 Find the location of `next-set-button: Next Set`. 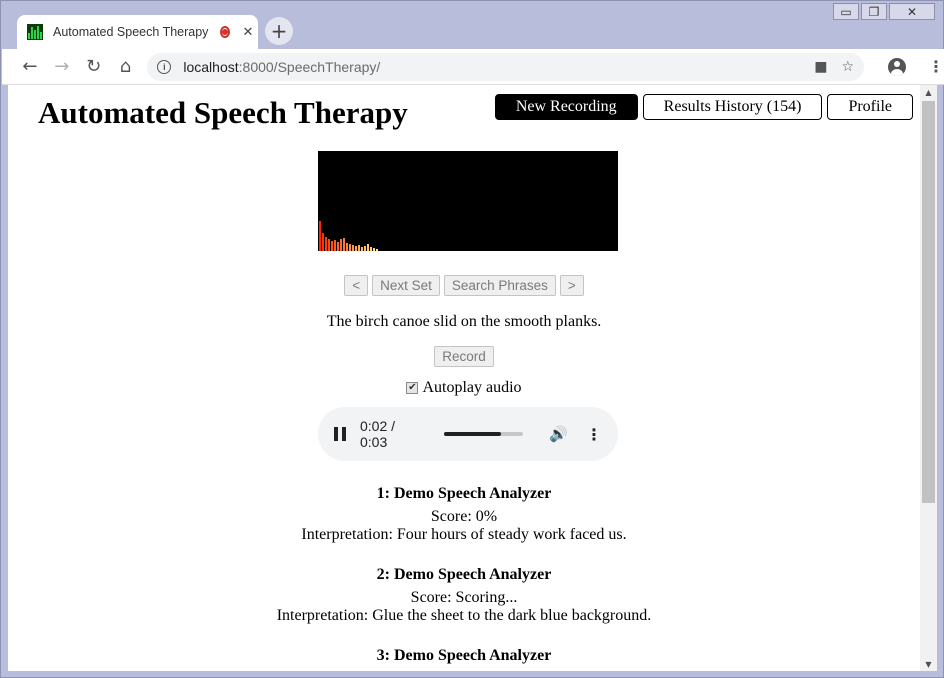

next-set-button: Next Set is located at coordinates (406, 285).